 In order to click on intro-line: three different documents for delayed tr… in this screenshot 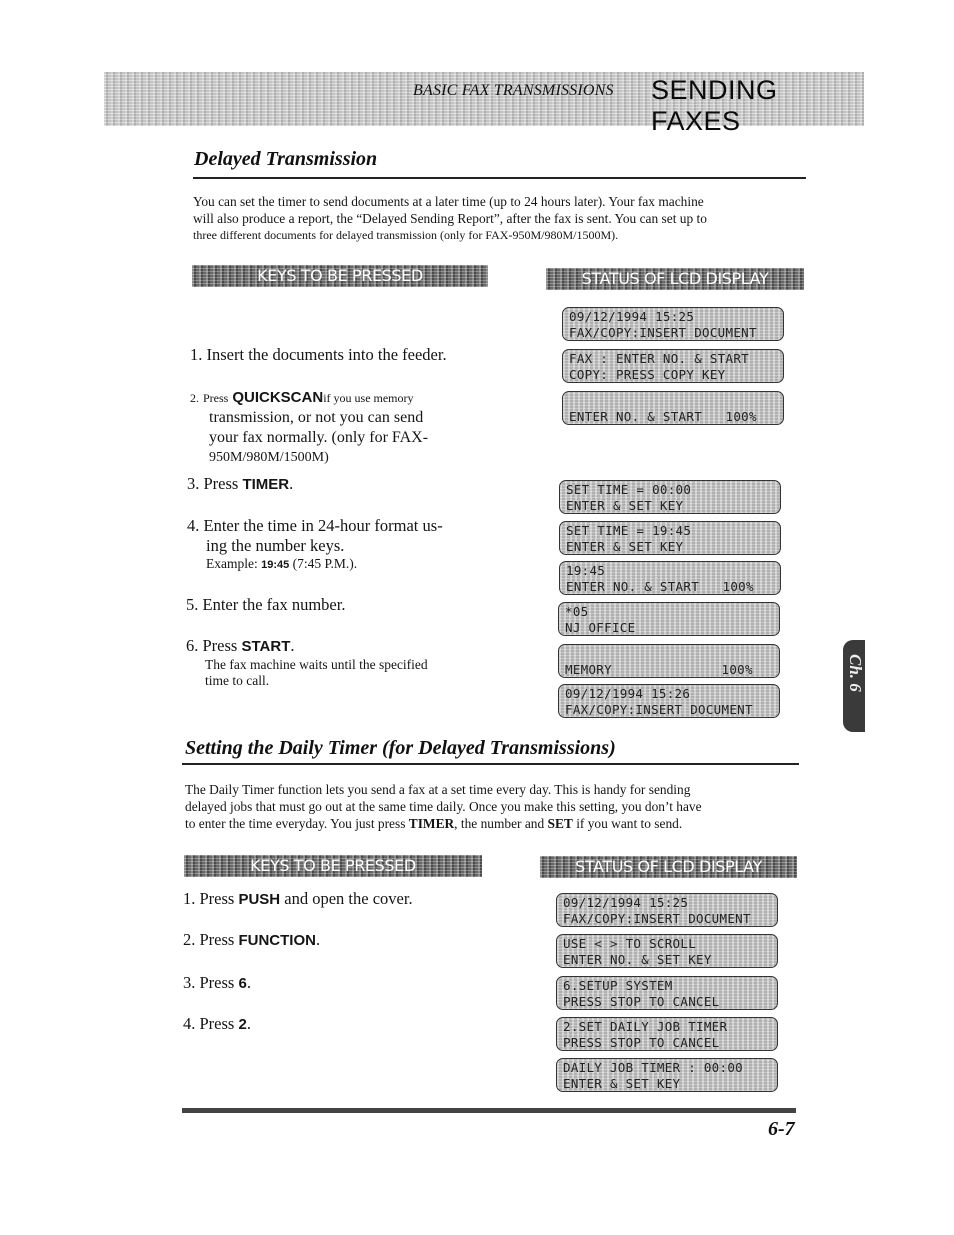, I will do `click(406, 235)`.